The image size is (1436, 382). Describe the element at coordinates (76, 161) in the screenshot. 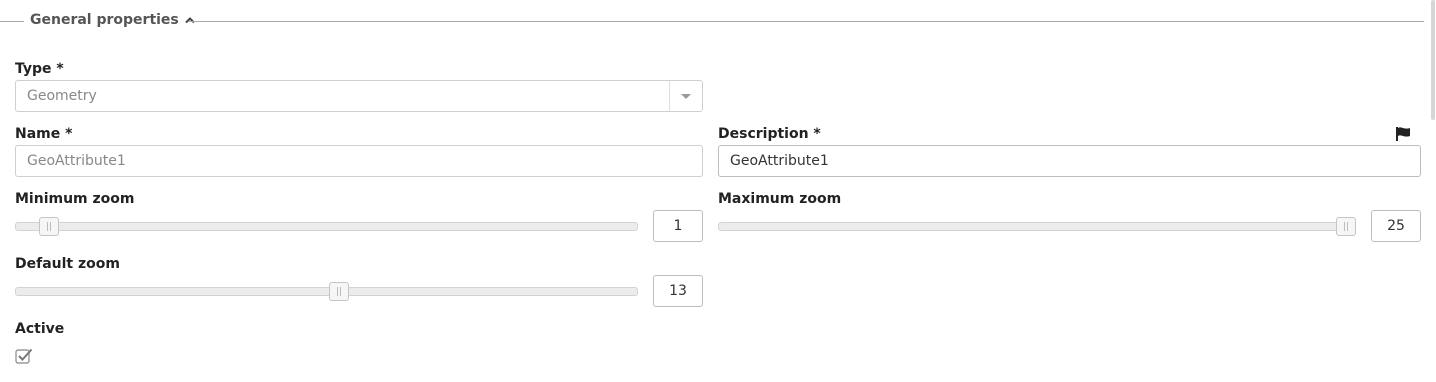

I see `name-input-value: GeoAttribute1` at that location.